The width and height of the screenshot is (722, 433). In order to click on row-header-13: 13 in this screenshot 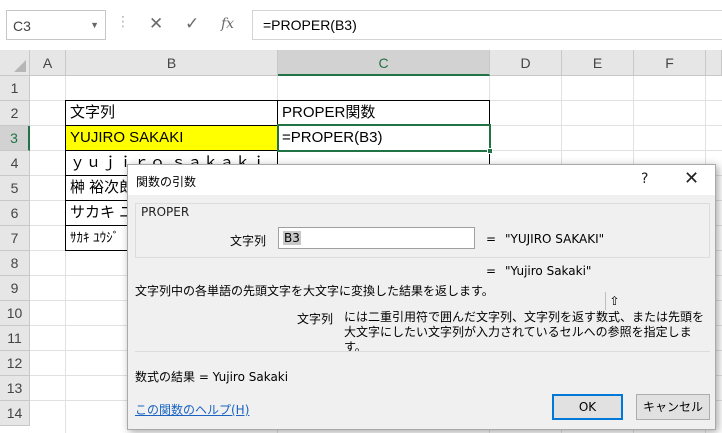, I will do `click(15, 388)`.